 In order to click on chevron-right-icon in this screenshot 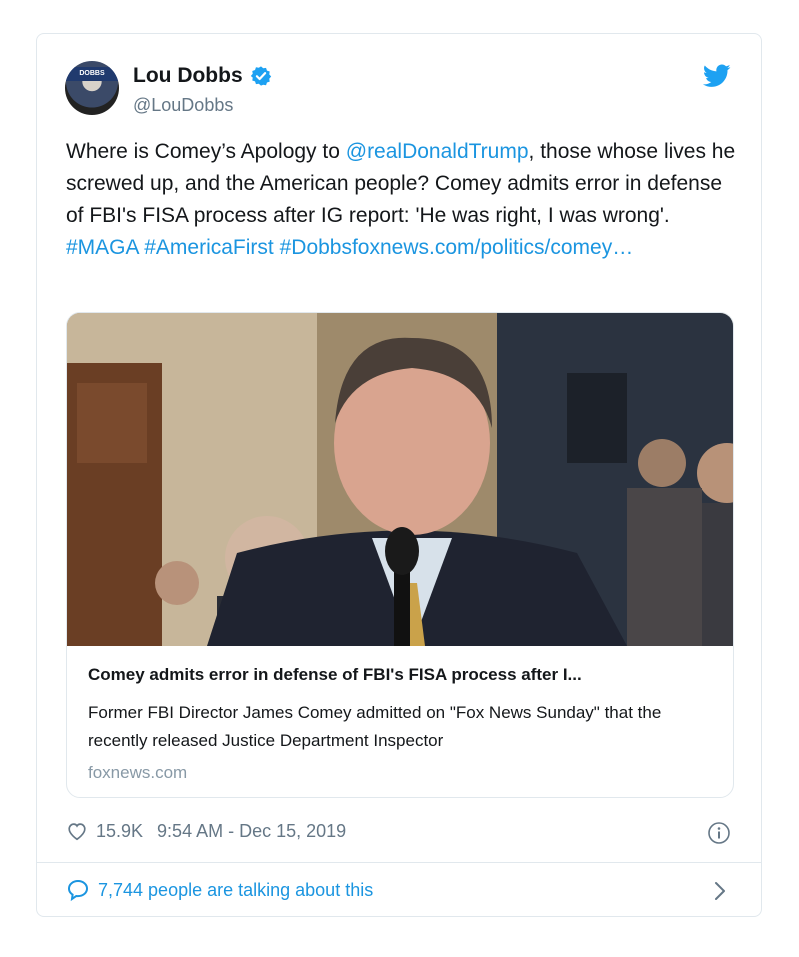, I will do `click(720, 891)`.